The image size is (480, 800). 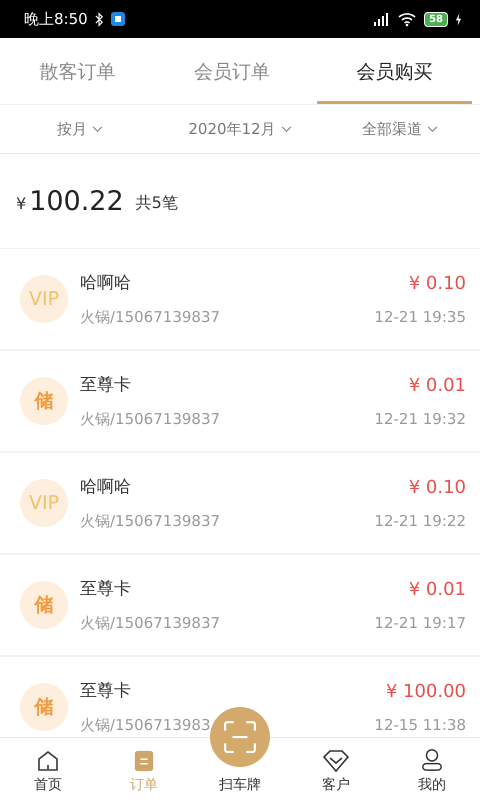 What do you see at coordinates (432, 760) in the screenshot?
I see `person-icon` at bounding box center [432, 760].